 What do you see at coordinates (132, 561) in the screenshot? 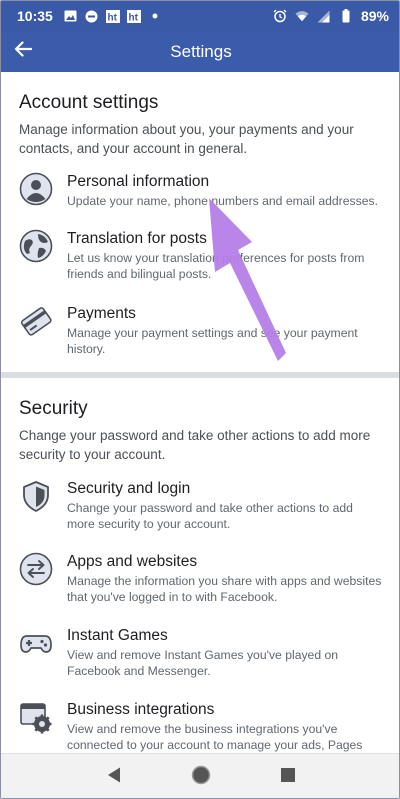
I see `settings-item-title: Apps and websites` at bounding box center [132, 561].